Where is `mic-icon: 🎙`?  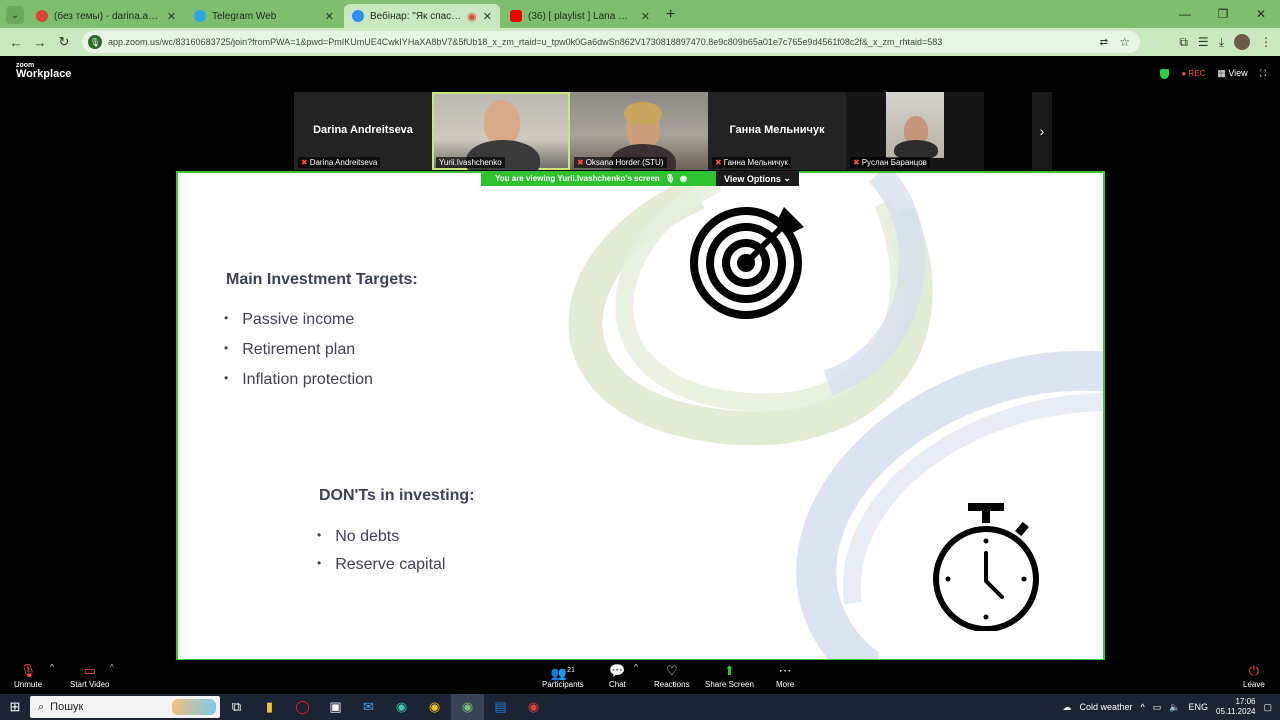 mic-icon: 🎙 is located at coordinates (669, 178).